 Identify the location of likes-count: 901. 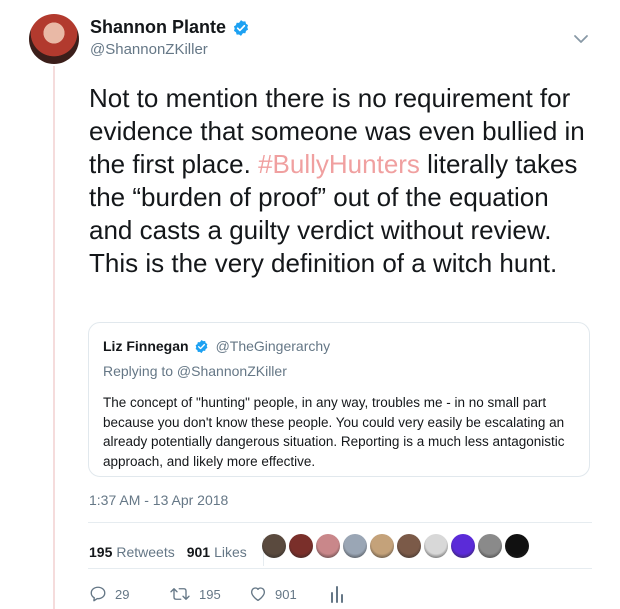
(198, 552).